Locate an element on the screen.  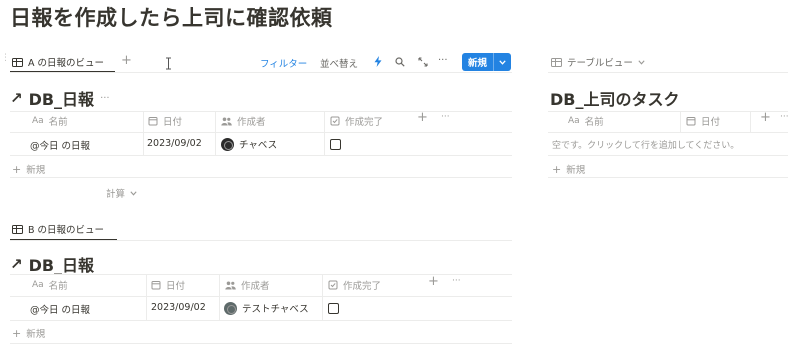
tab-view-c: テーブルビュー is located at coordinates (598, 62).